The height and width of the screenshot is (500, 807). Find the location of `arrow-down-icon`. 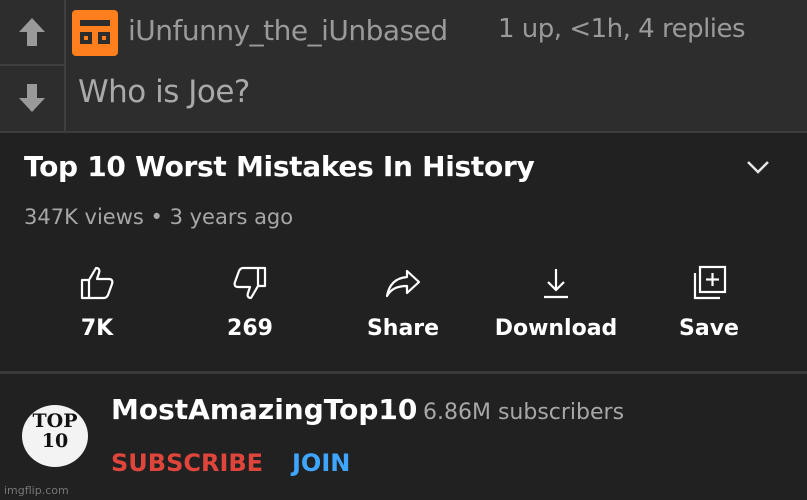

arrow-down-icon is located at coordinates (32, 98).